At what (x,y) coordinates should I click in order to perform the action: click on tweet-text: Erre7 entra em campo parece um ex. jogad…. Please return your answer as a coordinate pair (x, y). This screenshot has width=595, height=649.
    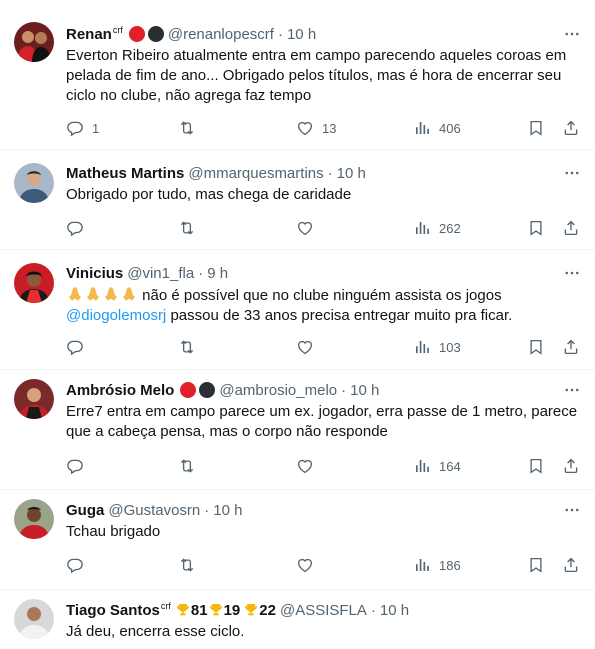
    Looking at the image, I should click on (322, 421).